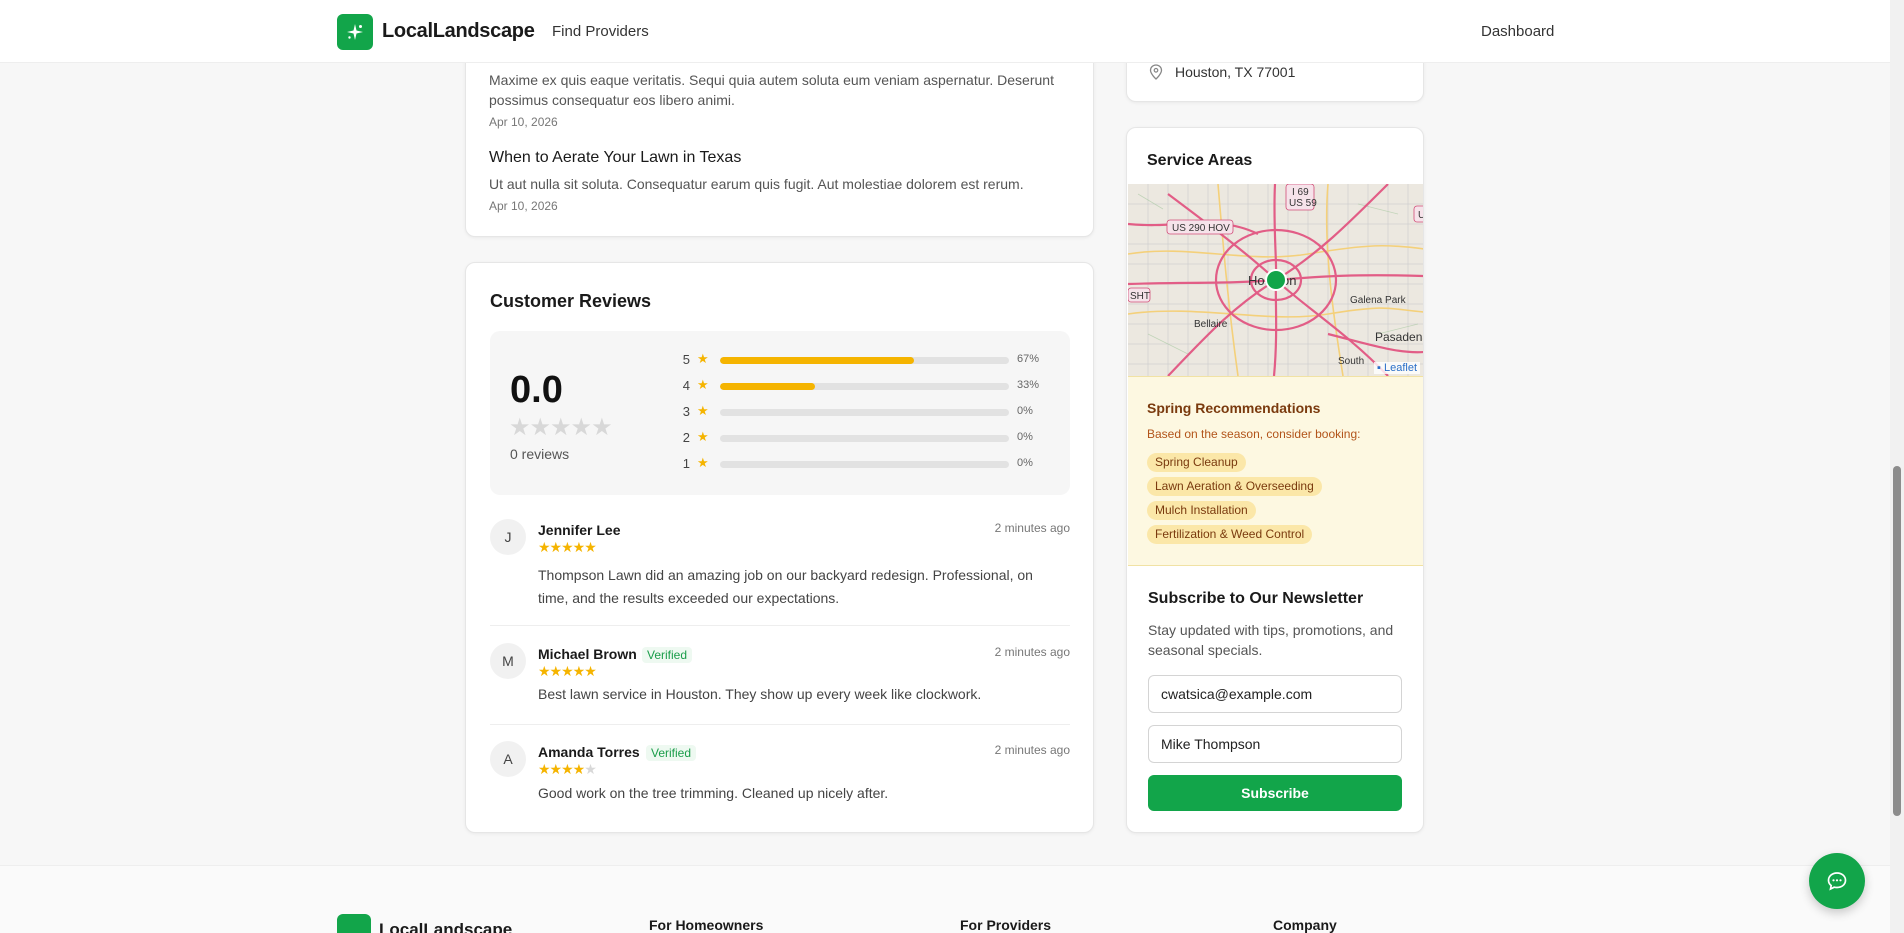 This screenshot has width=1904, height=933. Describe the element at coordinates (1275, 694) in the screenshot. I see `email-field` at that location.